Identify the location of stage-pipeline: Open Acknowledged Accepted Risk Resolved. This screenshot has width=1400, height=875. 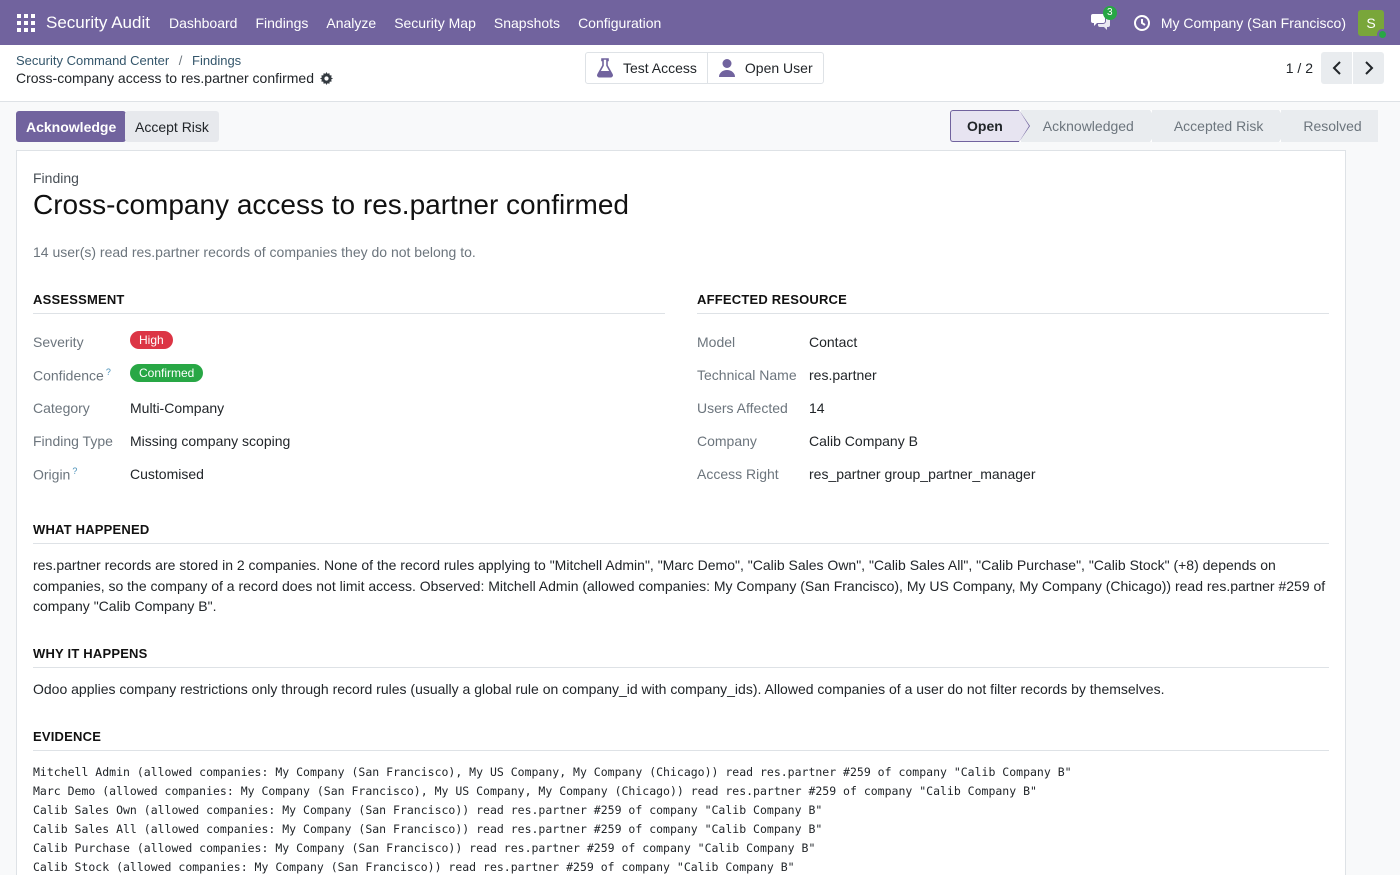
(1164, 126).